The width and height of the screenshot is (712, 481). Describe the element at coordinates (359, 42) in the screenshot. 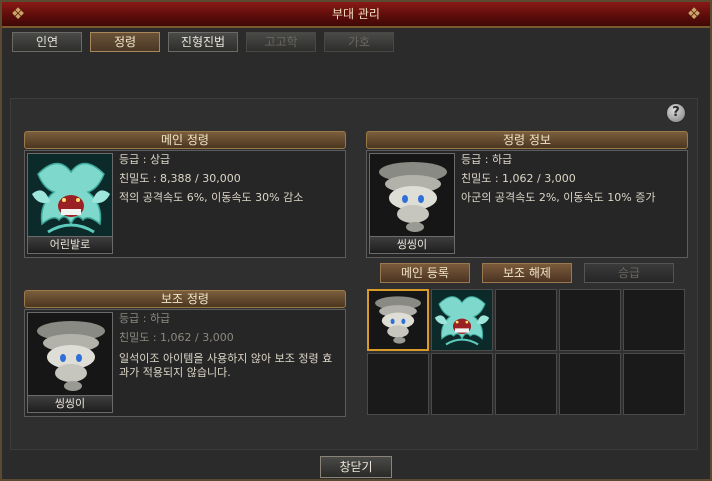

I see `tab-blessing: 가호` at that location.